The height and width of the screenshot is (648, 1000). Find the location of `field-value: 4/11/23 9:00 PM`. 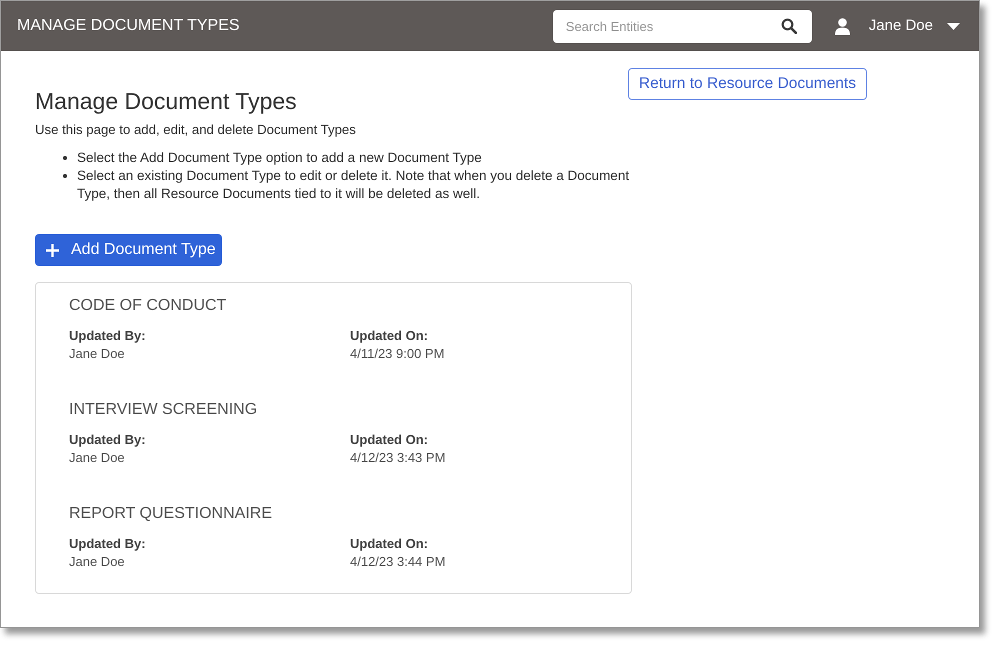

field-value: 4/11/23 9:00 PM is located at coordinates (397, 354).